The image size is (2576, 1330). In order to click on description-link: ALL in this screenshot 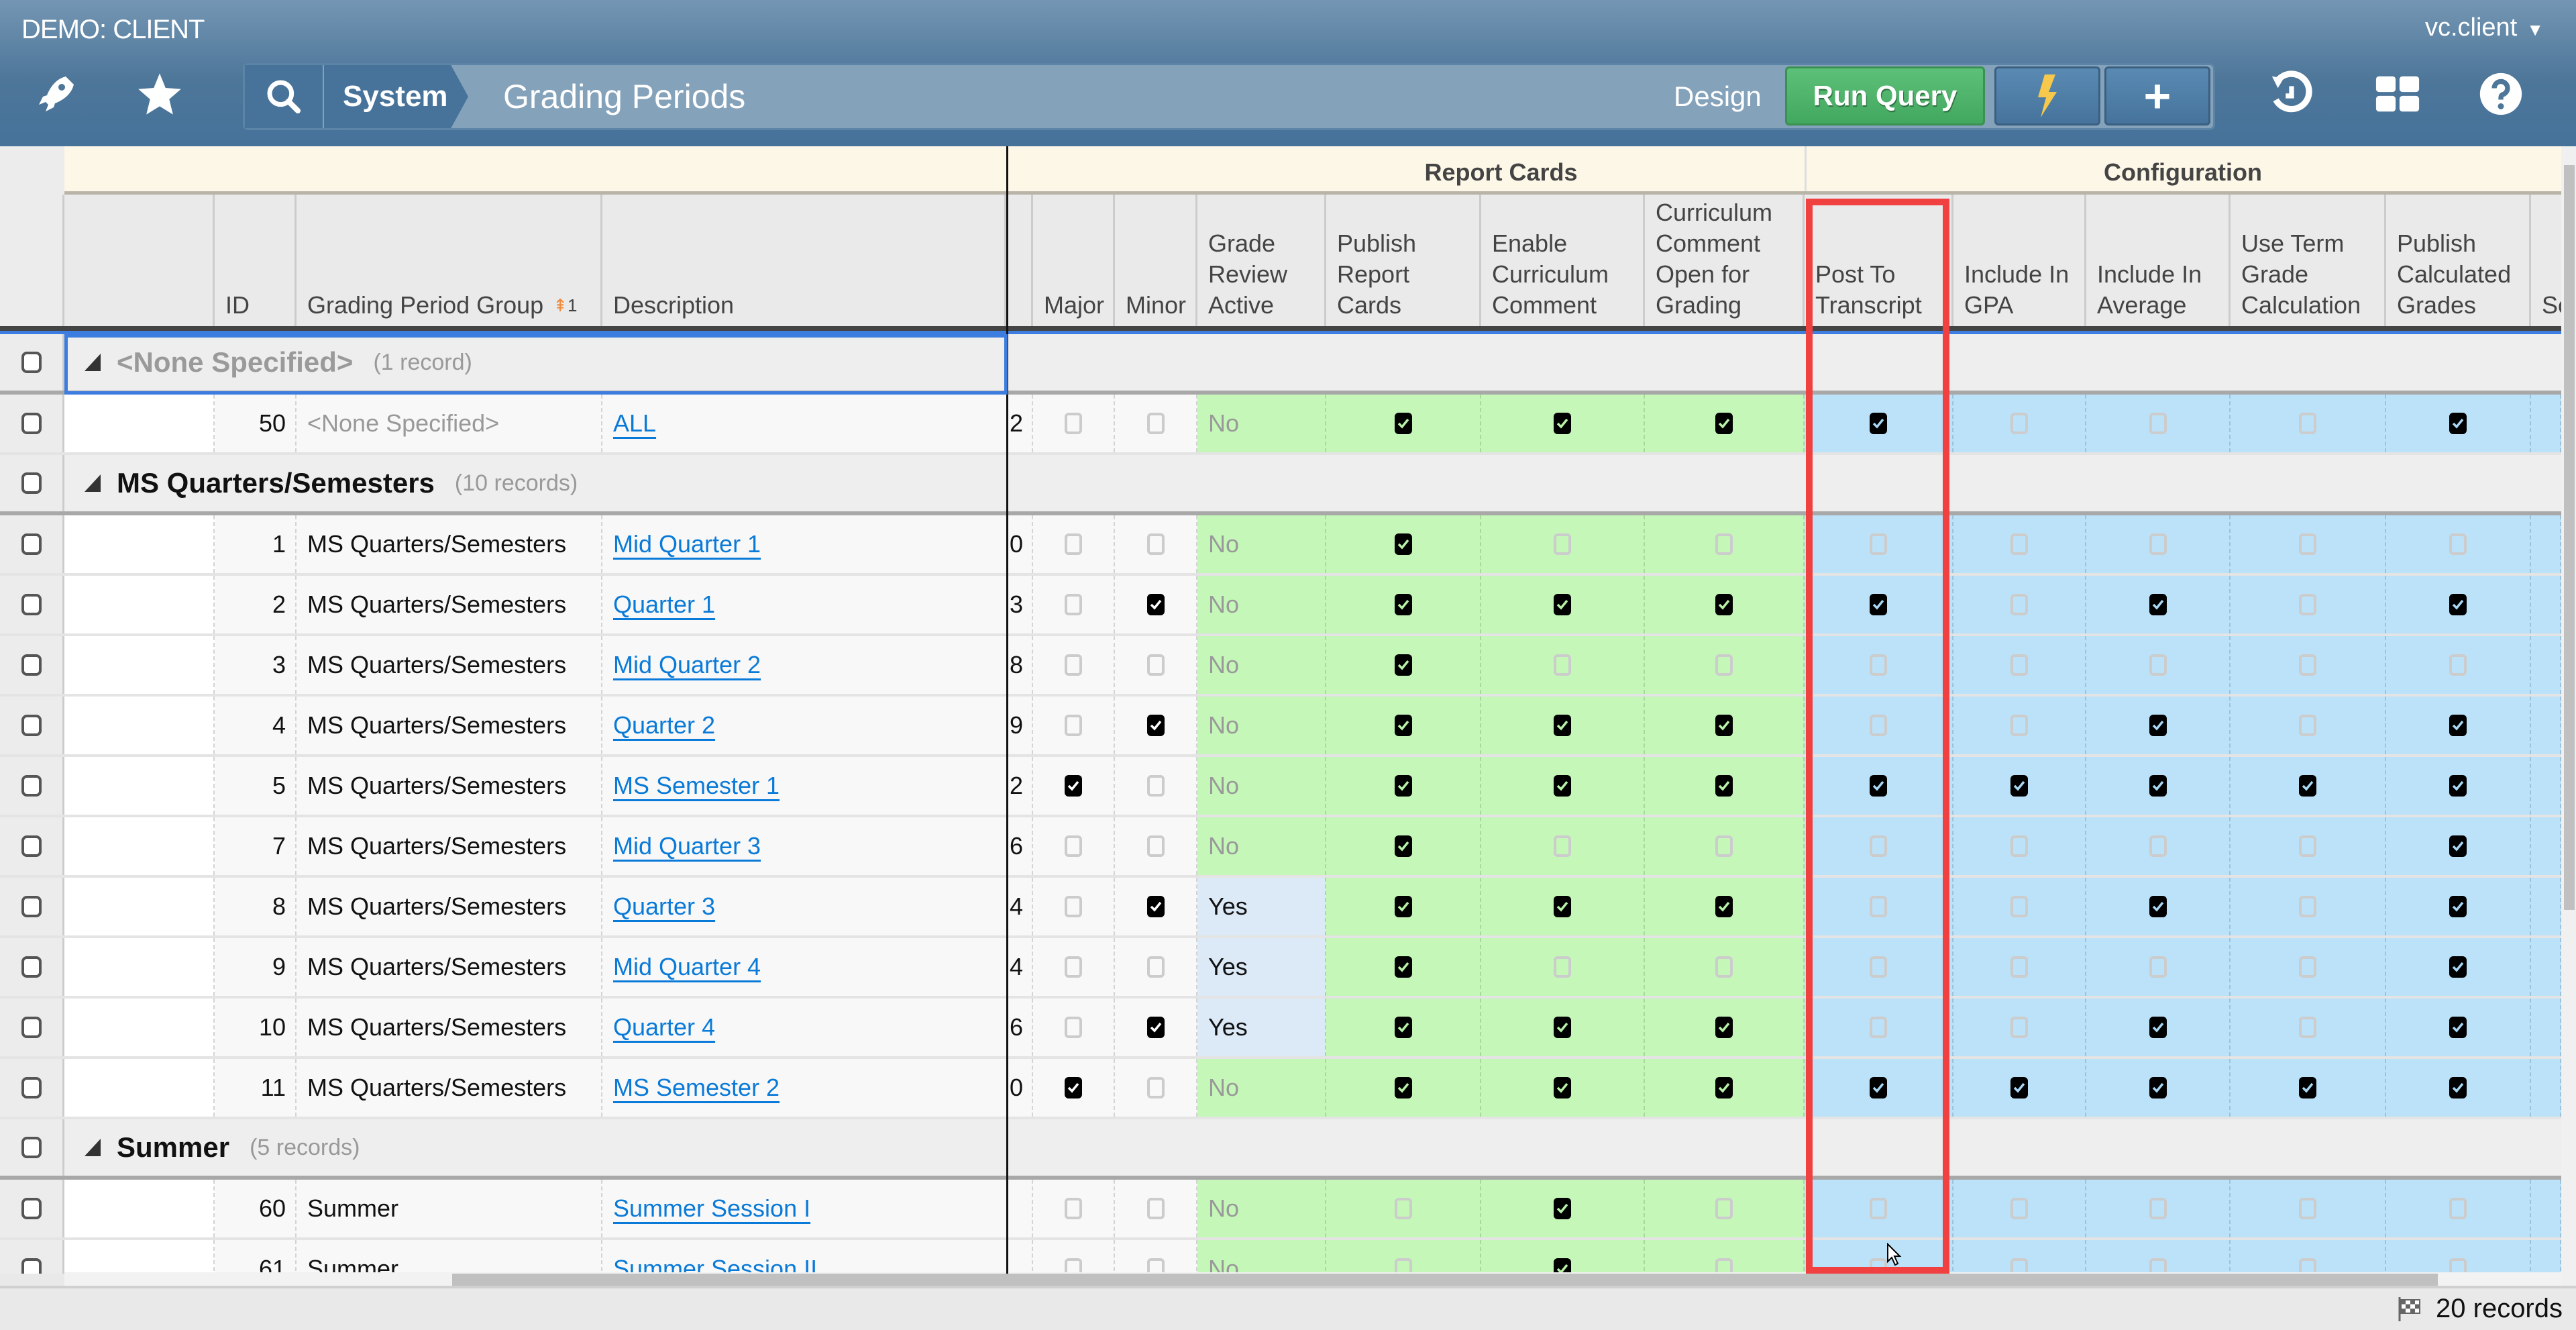, I will do `click(634, 423)`.